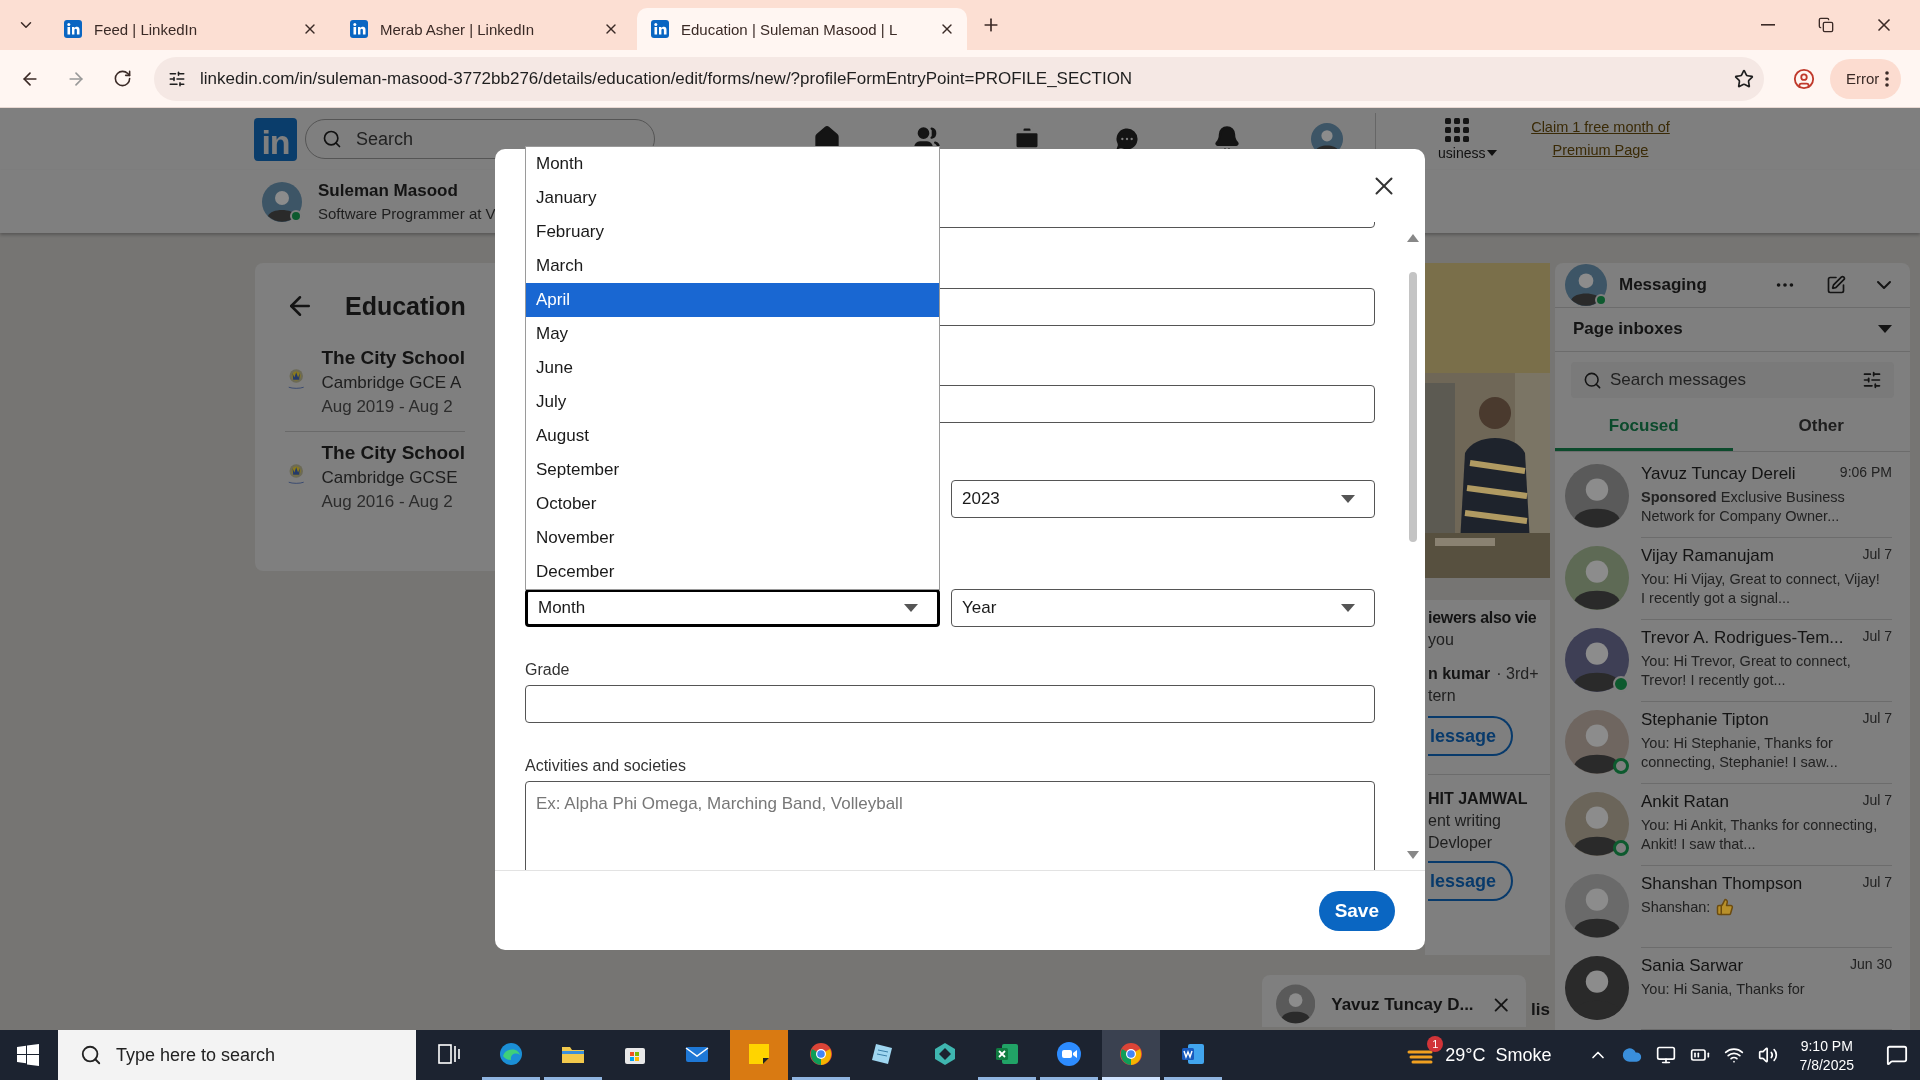  What do you see at coordinates (483, 29) in the screenshot?
I see `browser-tab: Merab Asher | LinkedIn` at bounding box center [483, 29].